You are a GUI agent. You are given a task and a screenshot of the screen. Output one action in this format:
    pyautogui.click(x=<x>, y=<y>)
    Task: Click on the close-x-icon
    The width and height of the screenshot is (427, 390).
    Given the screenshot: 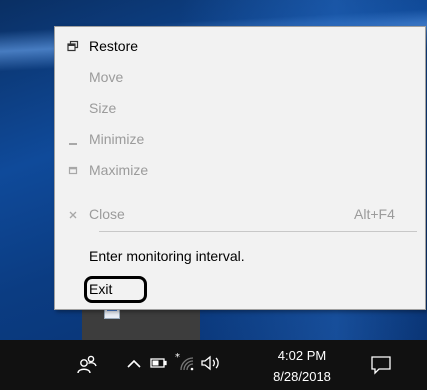 What is the action you would take?
    pyautogui.click(x=73, y=216)
    